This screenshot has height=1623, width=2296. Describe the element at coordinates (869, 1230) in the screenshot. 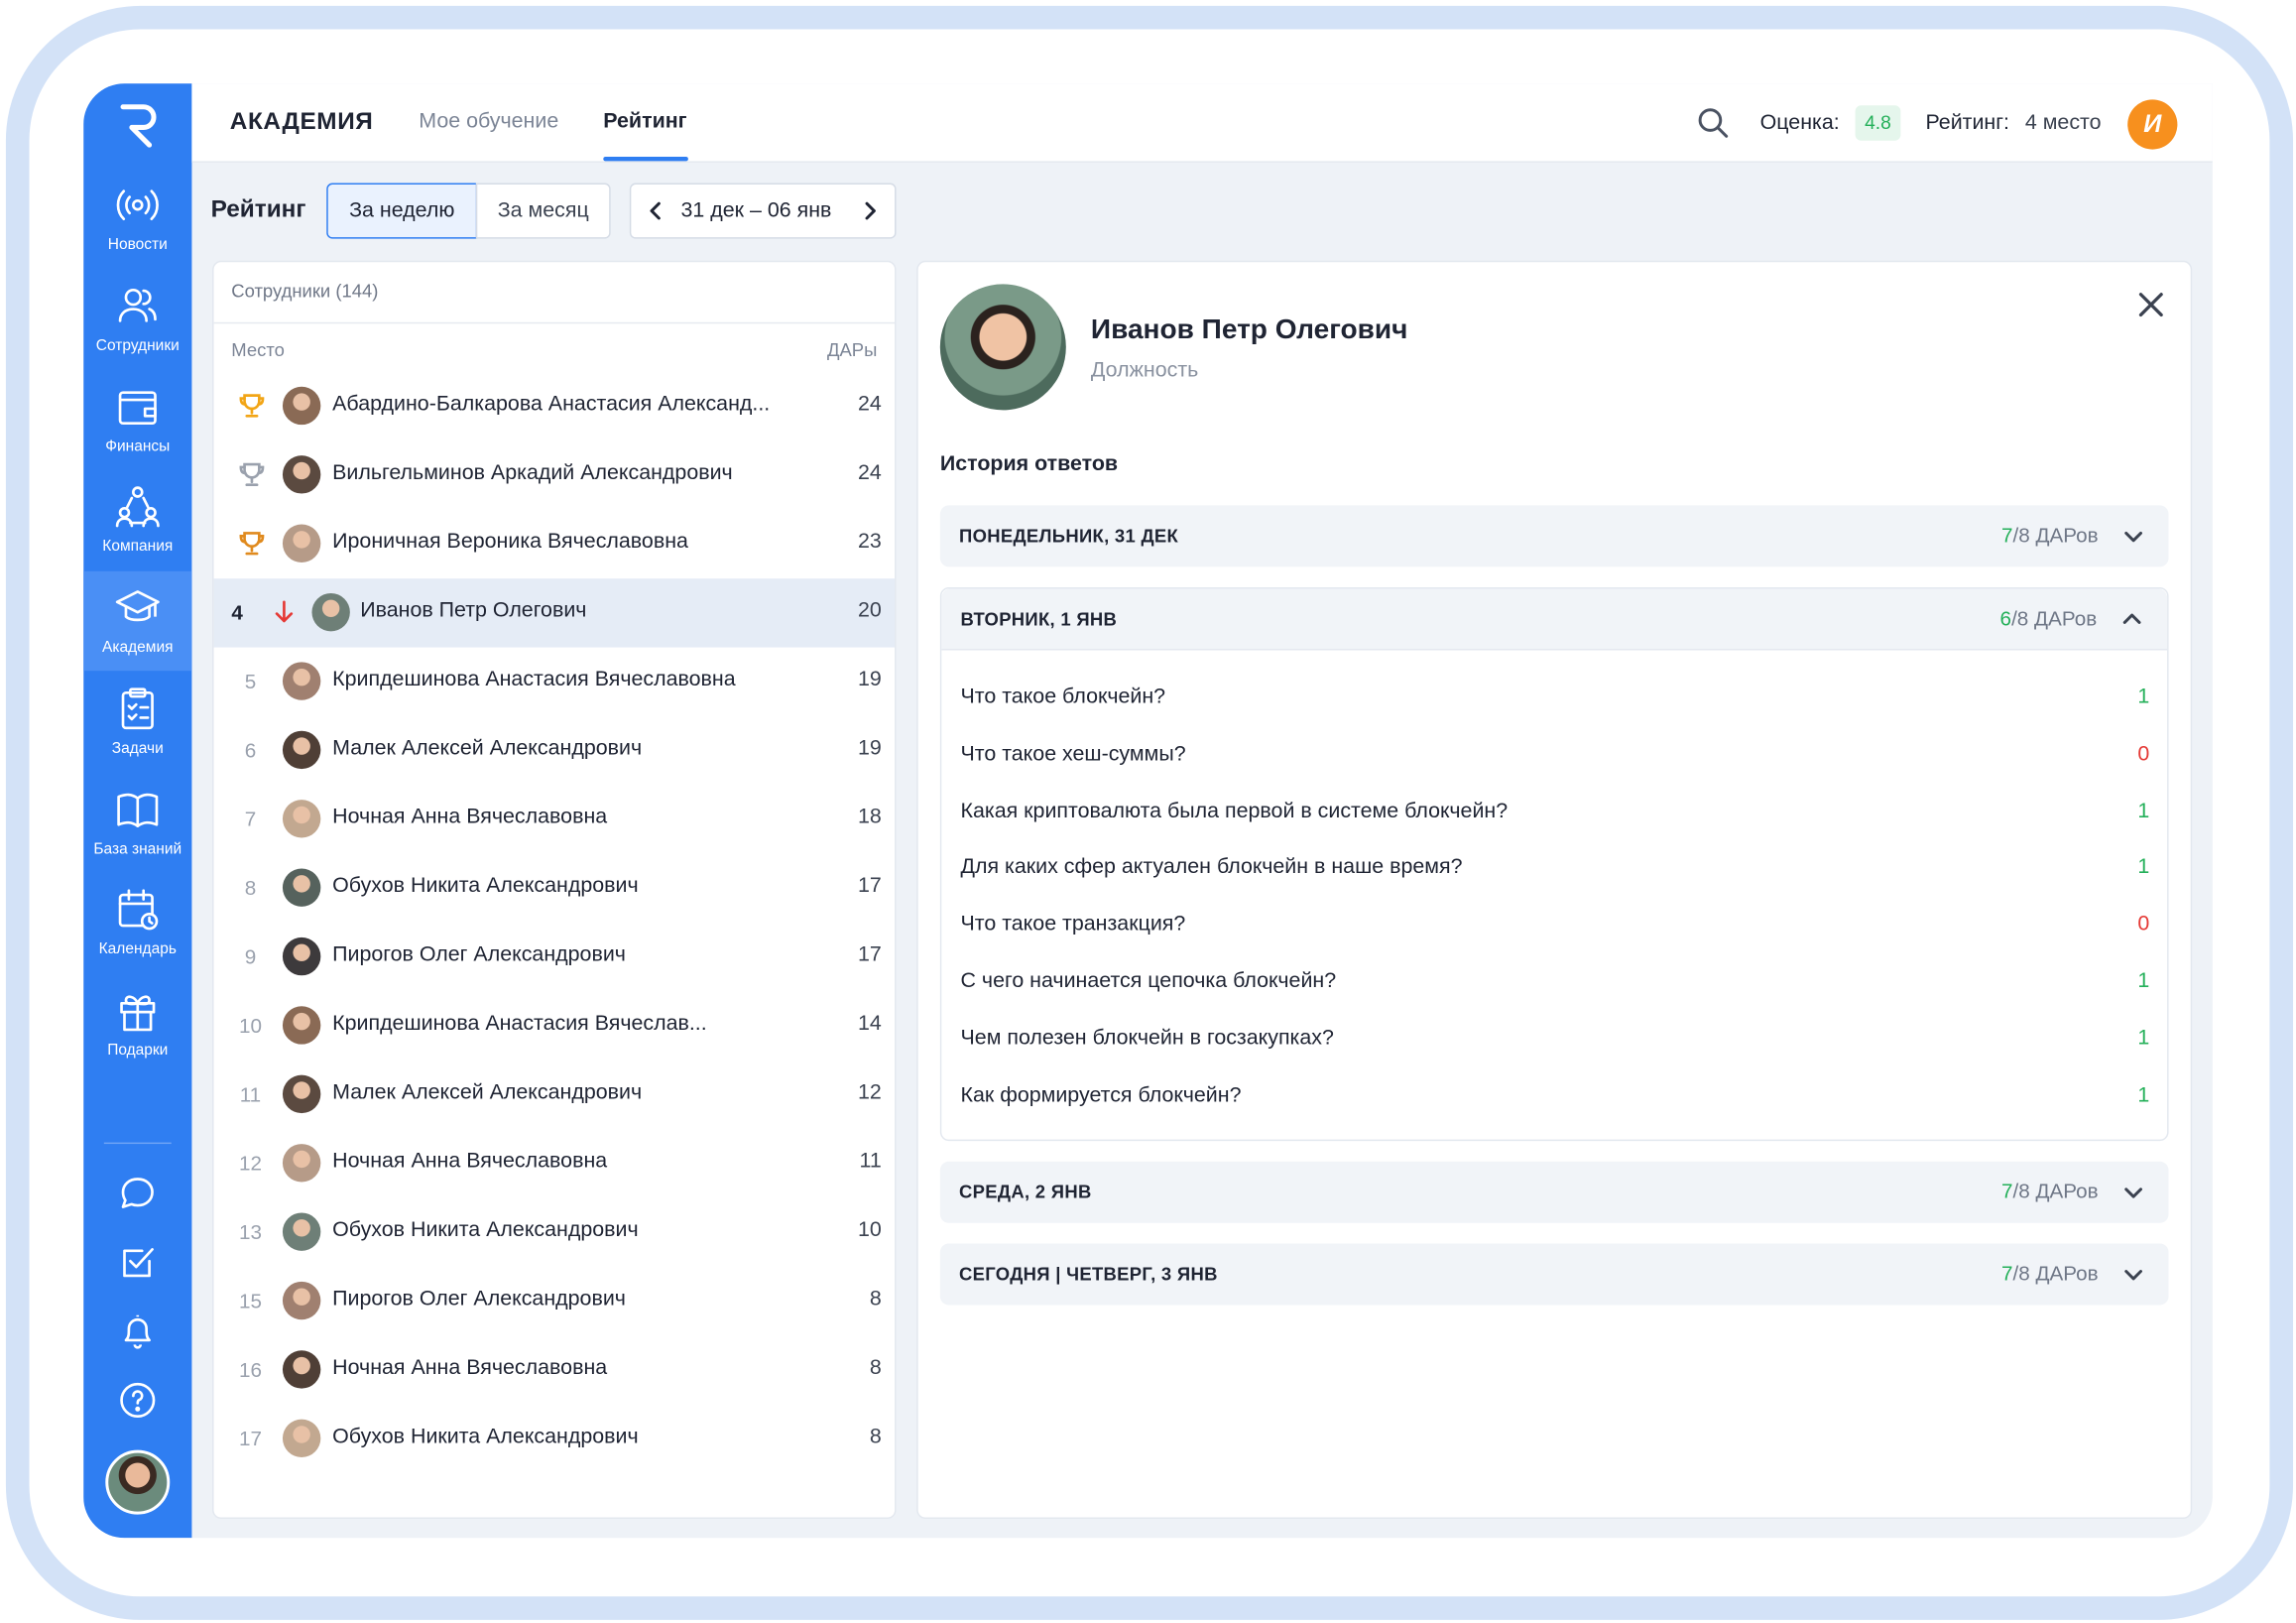

I see `points-value: 10` at that location.